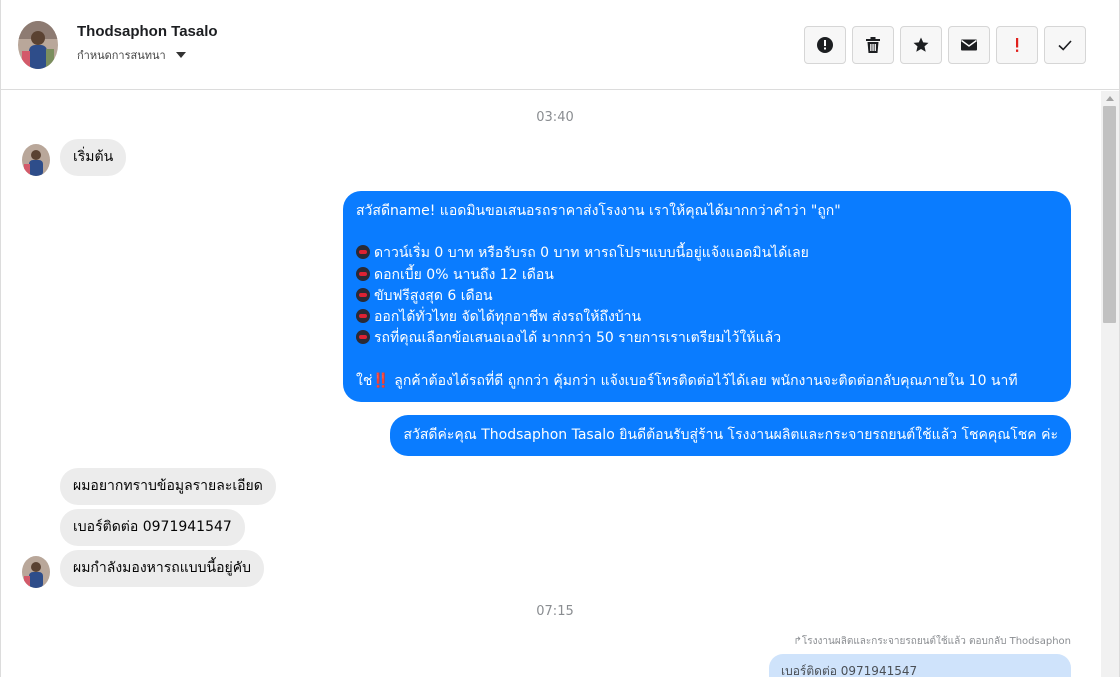  What do you see at coordinates (168, 486) in the screenshot?
I see `incoming-message: ผมอยากทราบข้อมูลรายละเอียด` at bounding box center [168, 486].